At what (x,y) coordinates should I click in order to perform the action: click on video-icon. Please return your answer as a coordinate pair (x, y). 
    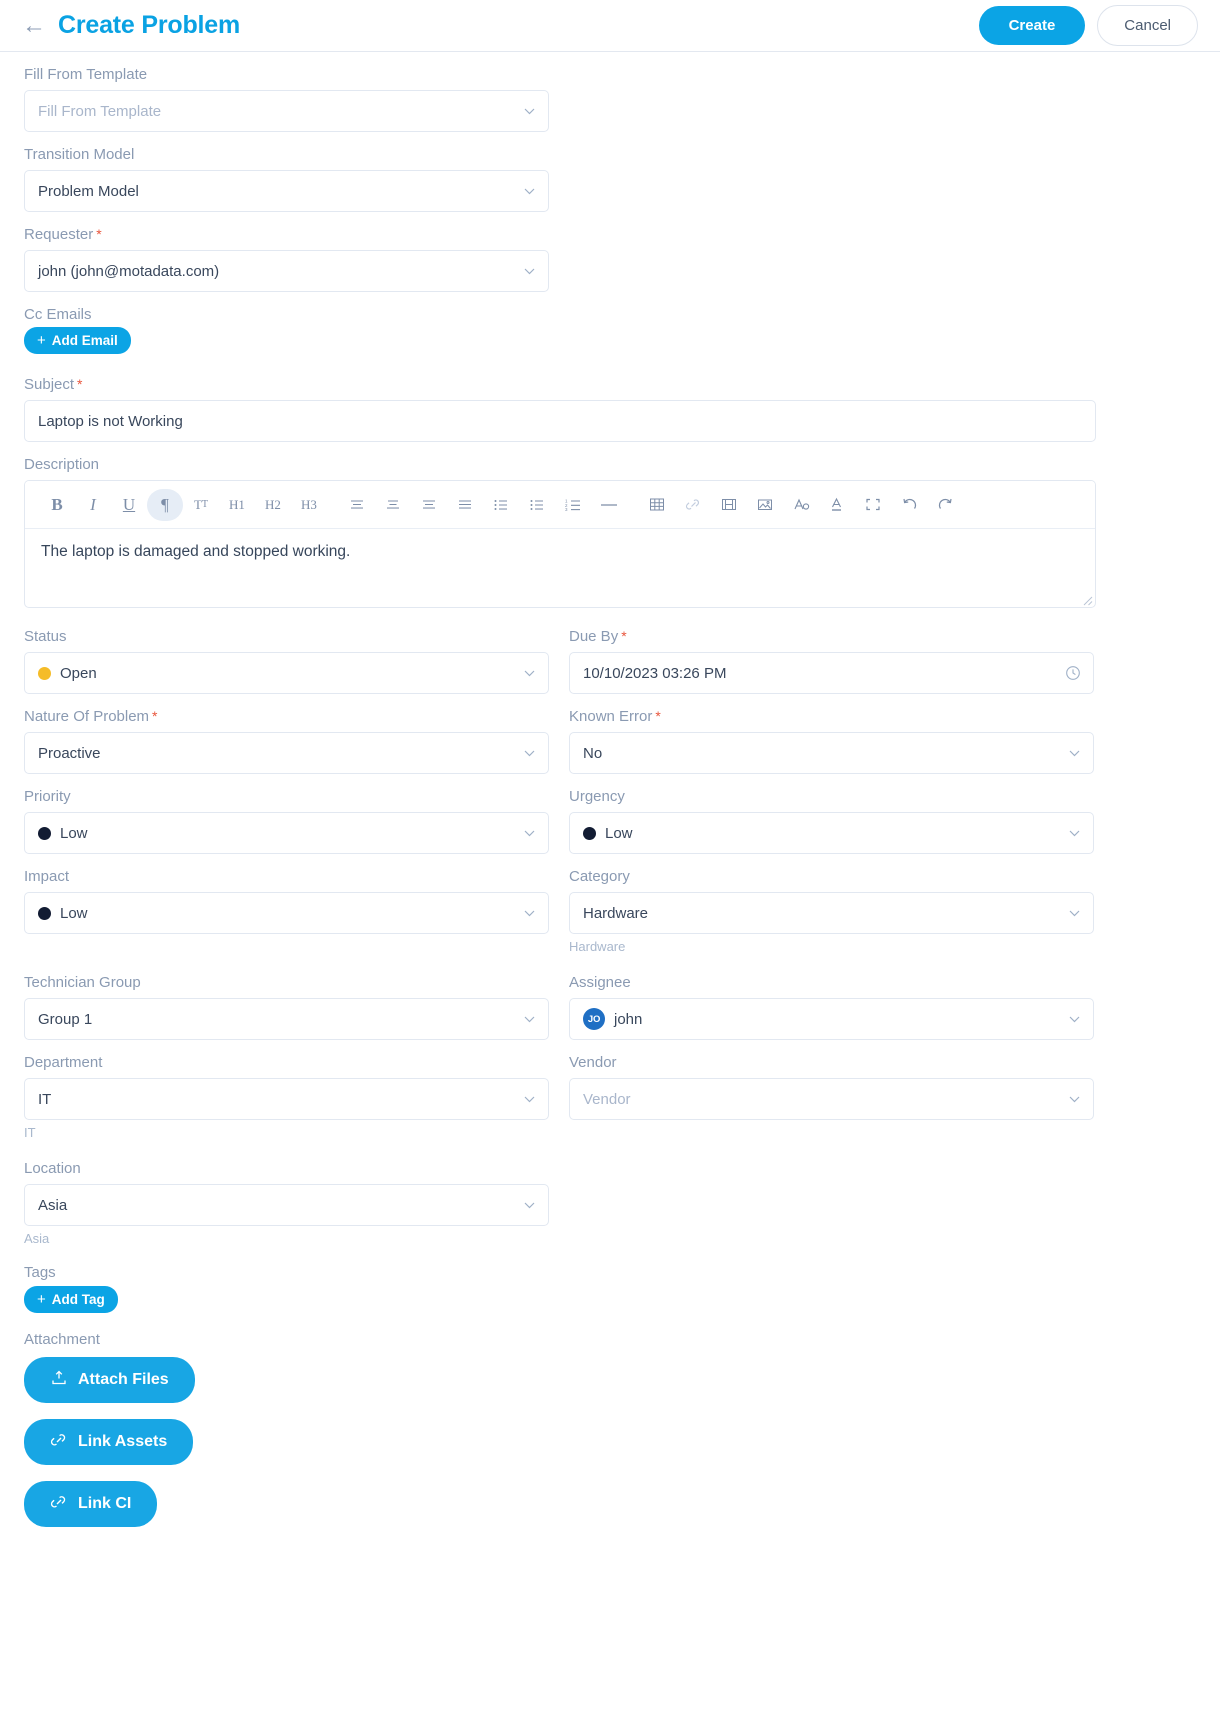
    Looking at the image, I should click on (729, 505).